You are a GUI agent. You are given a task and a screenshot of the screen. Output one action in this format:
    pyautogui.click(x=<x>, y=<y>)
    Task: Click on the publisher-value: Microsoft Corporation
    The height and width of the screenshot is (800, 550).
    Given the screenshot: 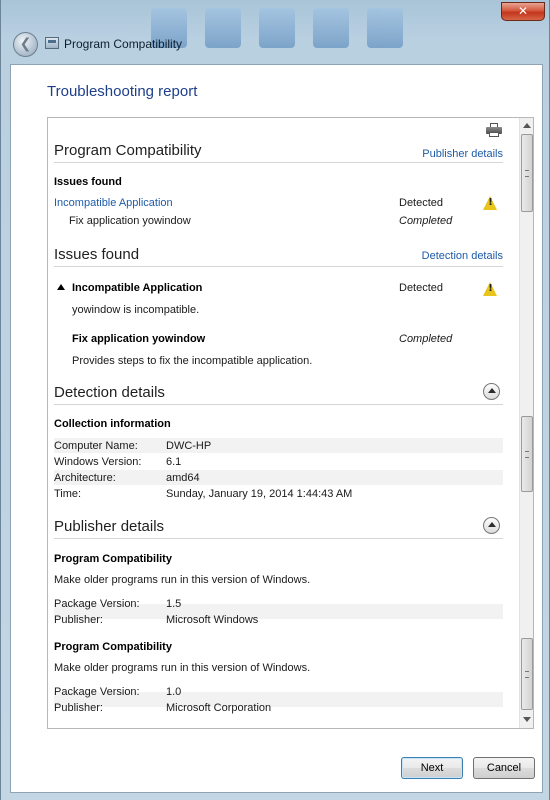 What is the action you would take?
    pyautogui.click(x=219, y=708)
    